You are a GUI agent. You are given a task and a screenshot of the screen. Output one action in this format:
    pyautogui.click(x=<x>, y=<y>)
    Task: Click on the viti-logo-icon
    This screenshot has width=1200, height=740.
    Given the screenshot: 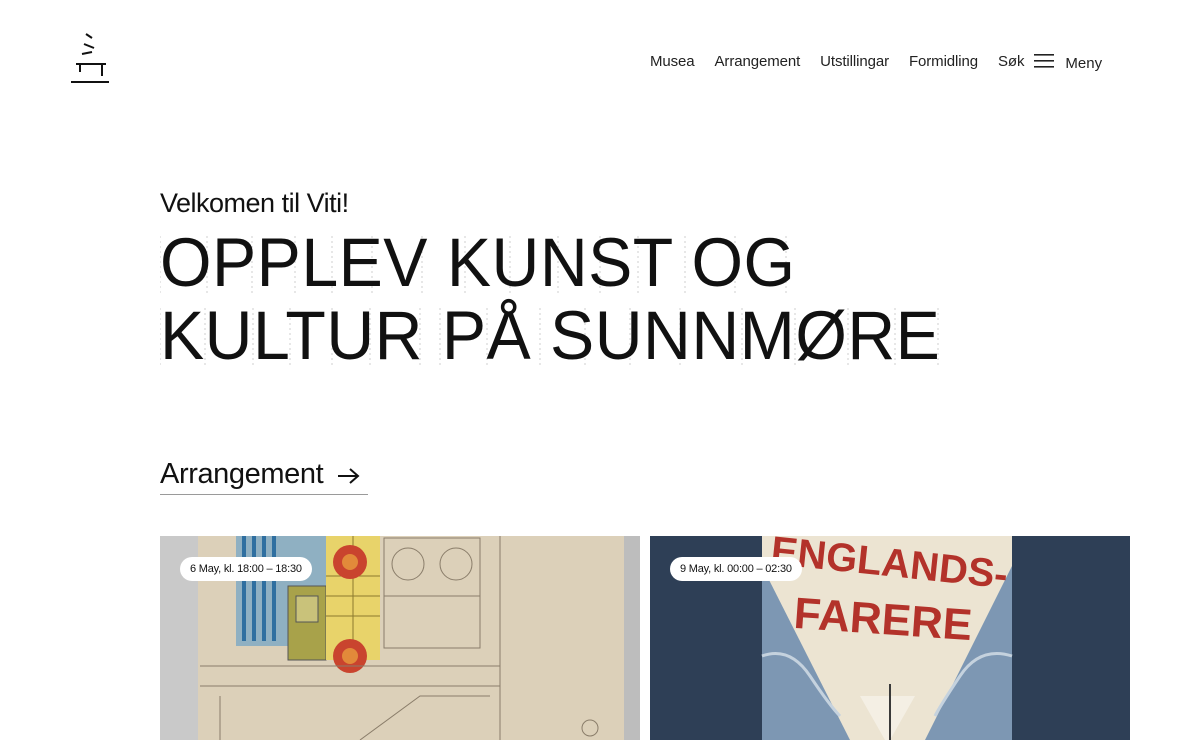 What is the action you would take?
    pyautogui.click(x=90, y=59)
    